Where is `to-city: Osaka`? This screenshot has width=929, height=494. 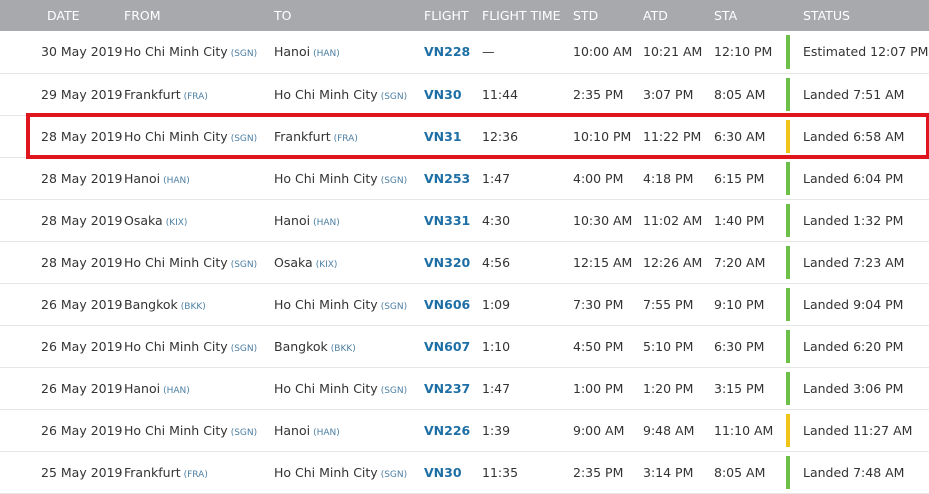
to-city: Osaka is located at coordinates (293, 262).